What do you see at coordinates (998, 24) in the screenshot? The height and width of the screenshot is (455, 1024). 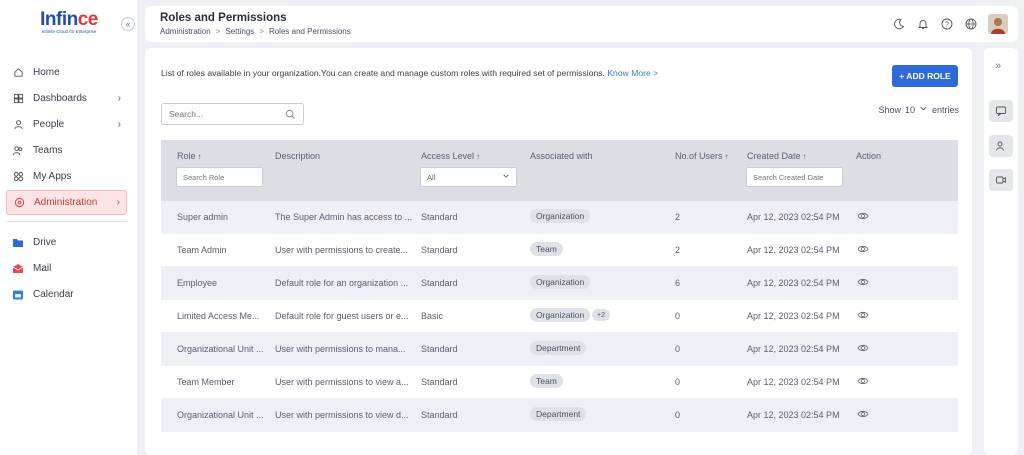 I see `user-avatar` at bounding box center [998, 24].